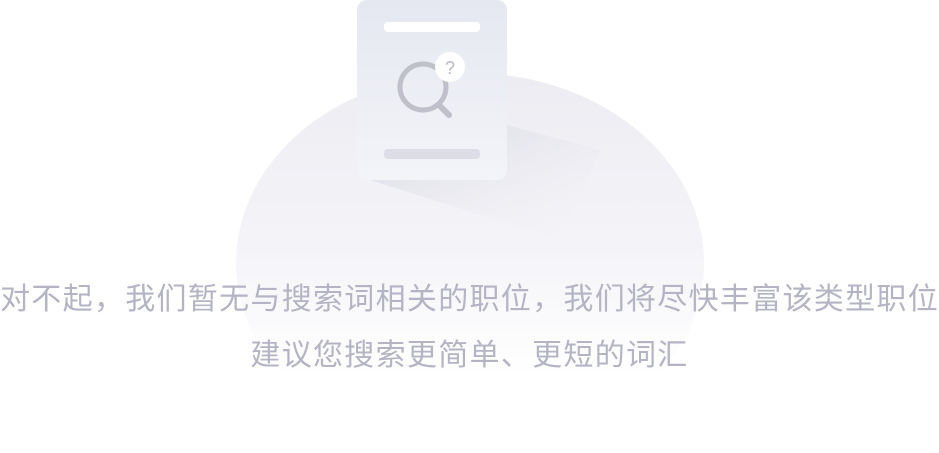 The width and height of the screenshot is (939, 453). I want to click on empty-result-card: ?, so click(432, 90).